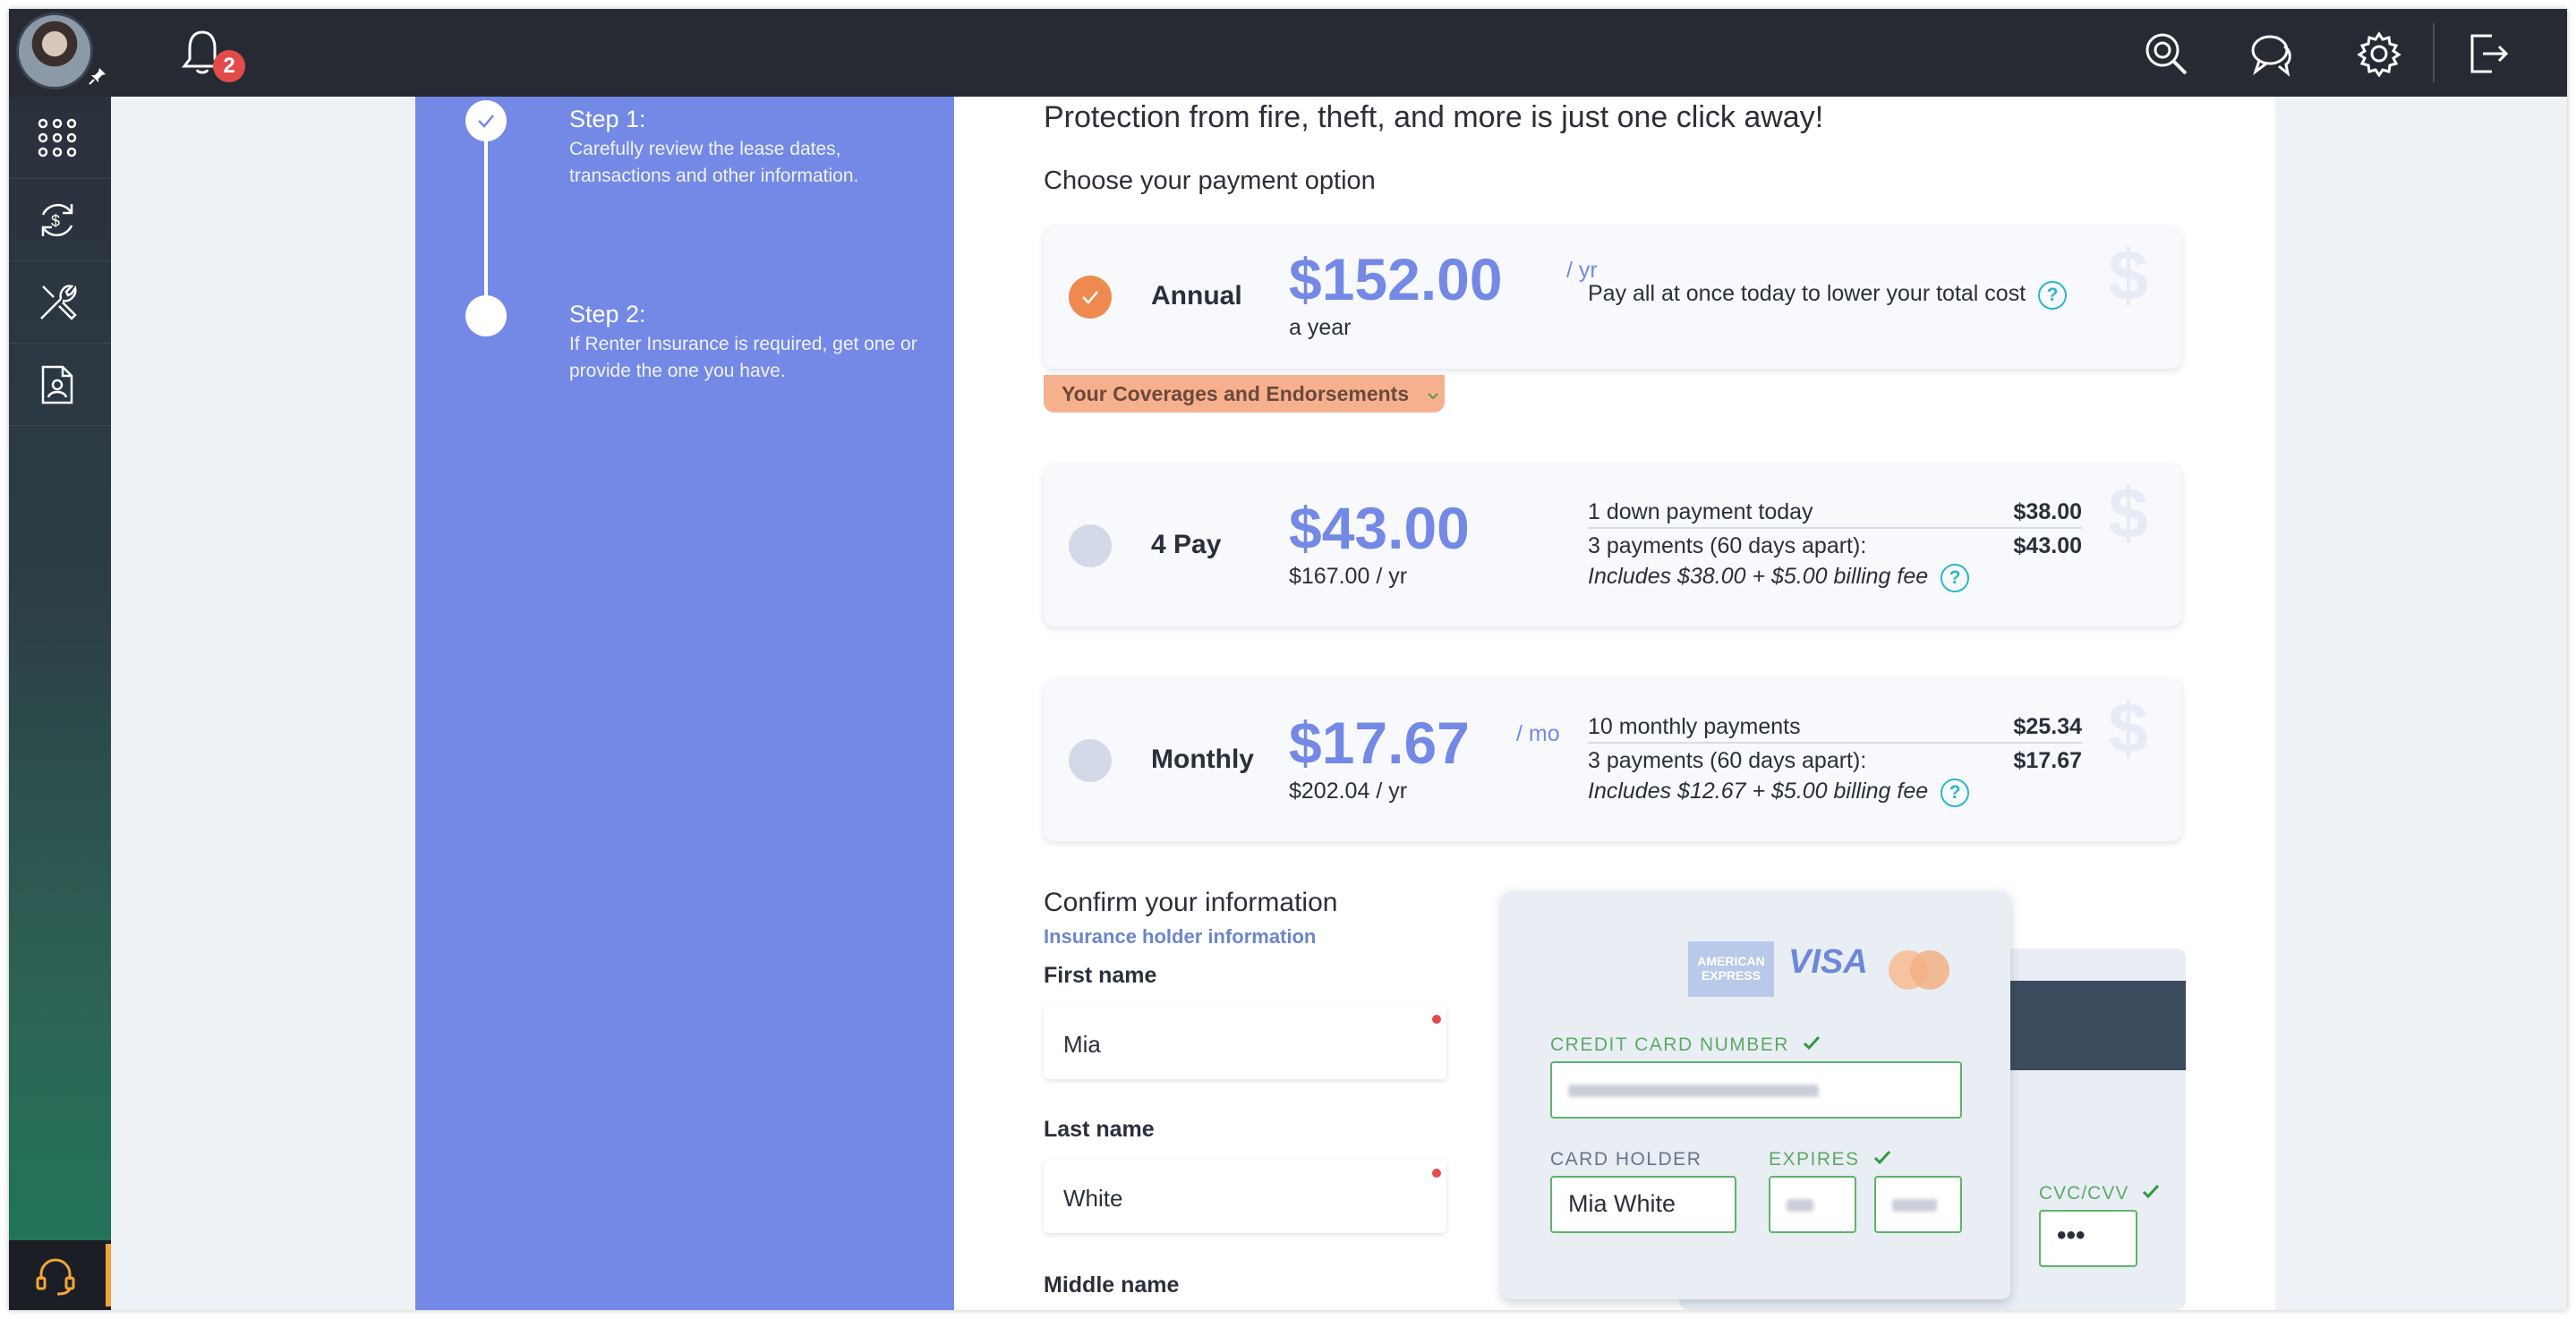  Describe the element at coordinates (1100, 975) in the screenshot. I see `first-name-label: First name` at that location.